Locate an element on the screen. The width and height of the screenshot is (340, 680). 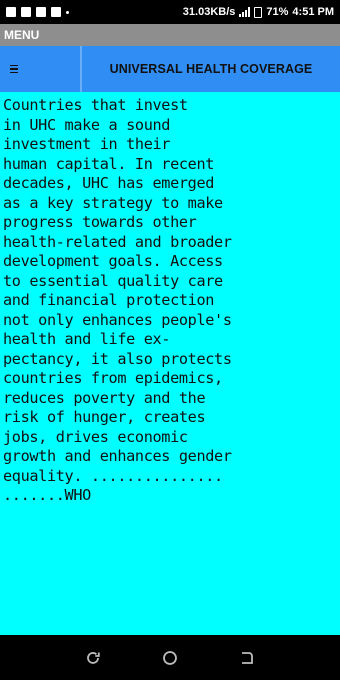
home-button is located at coordinates (170, 658).